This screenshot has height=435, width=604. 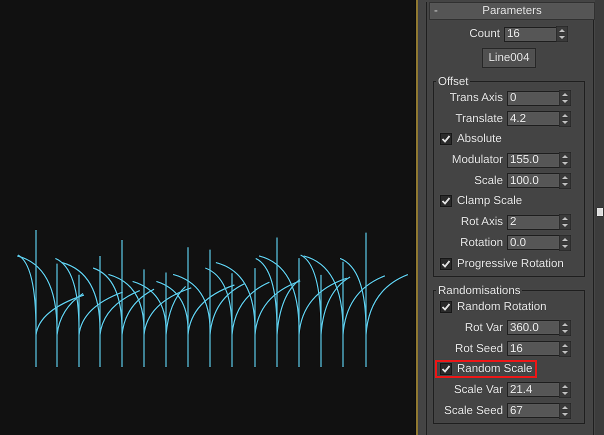 What do you see at coordinates (533, 222) in the screenshot?
I see `number-field: 2` at bounding box center [533, 222].